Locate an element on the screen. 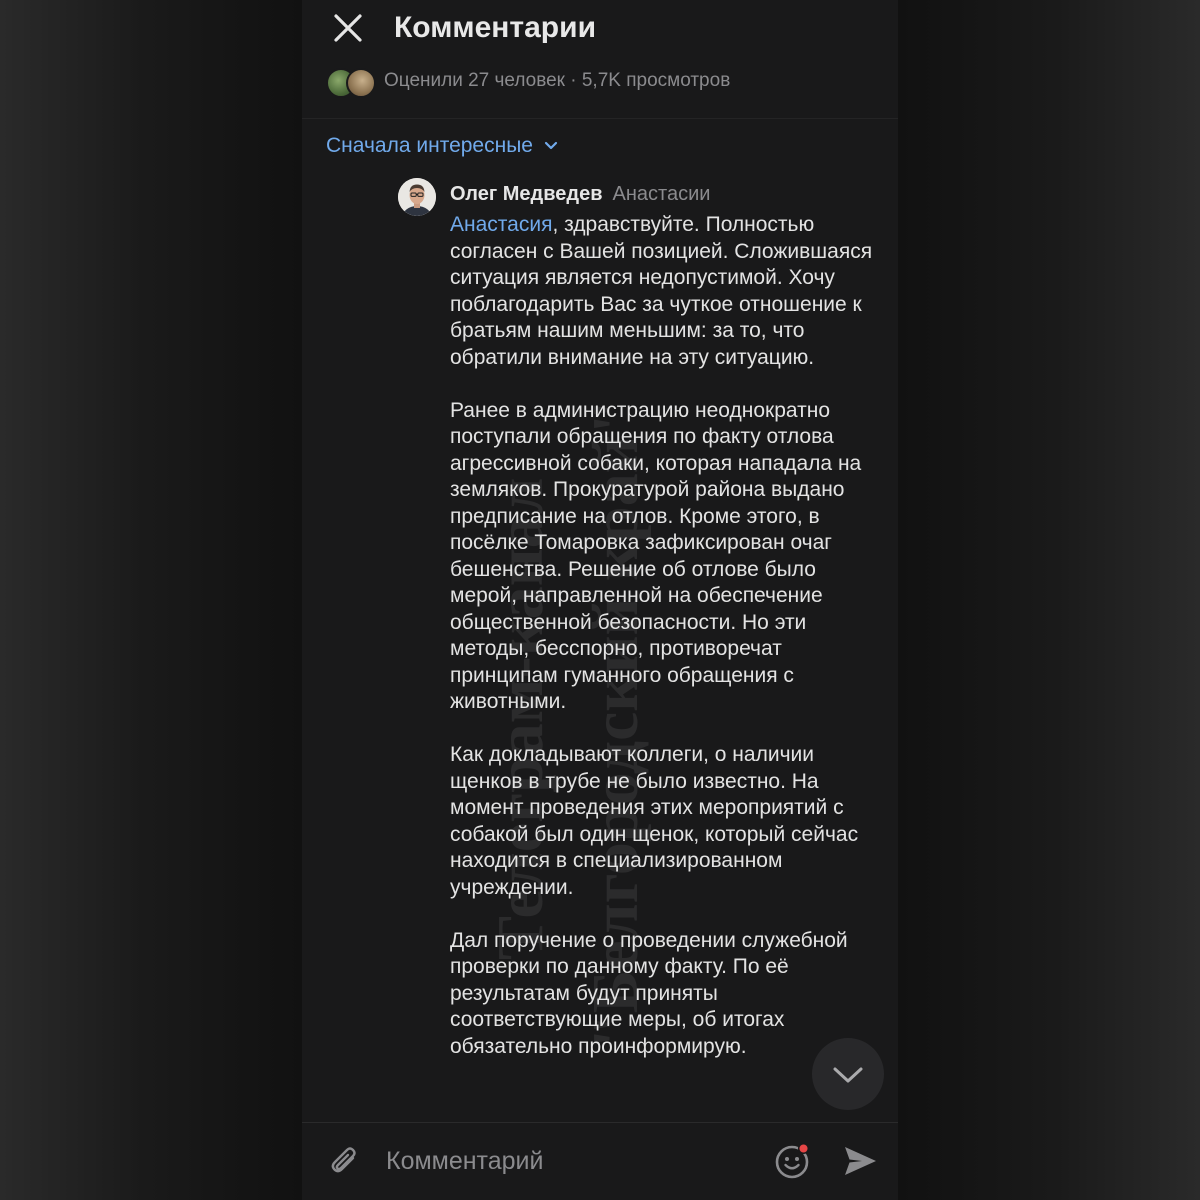  comment-input is located at coordinates (566, 1161).